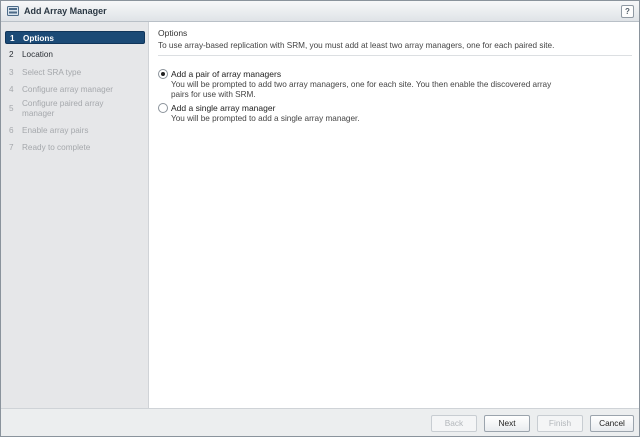 The width and height of the screenshot is (640, 437). I want to click on step-label: Configure array manager, so click(68, 89).